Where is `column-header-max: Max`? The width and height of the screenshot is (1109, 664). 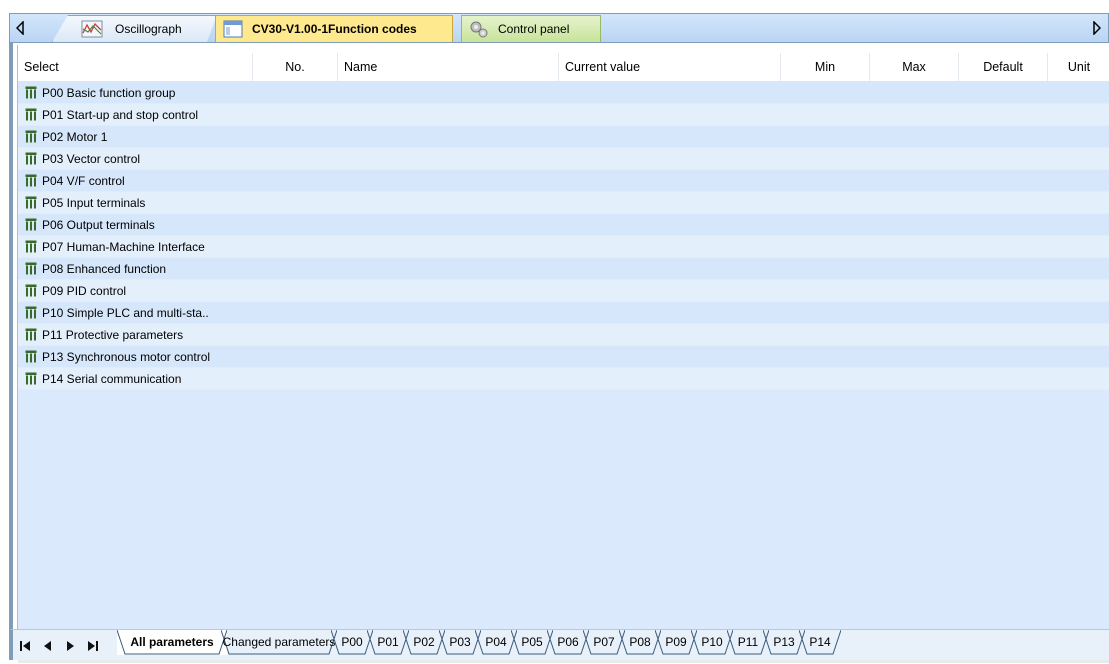
column-header-max: Max is located at coordinates (914, 67).